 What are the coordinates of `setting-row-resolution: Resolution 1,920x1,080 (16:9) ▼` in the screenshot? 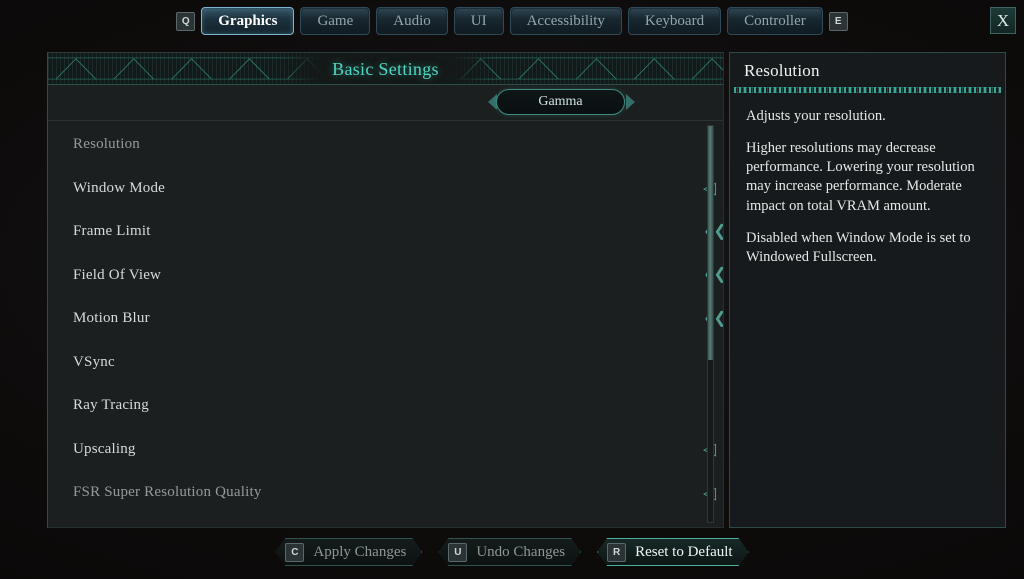 It's located at (385, 145).